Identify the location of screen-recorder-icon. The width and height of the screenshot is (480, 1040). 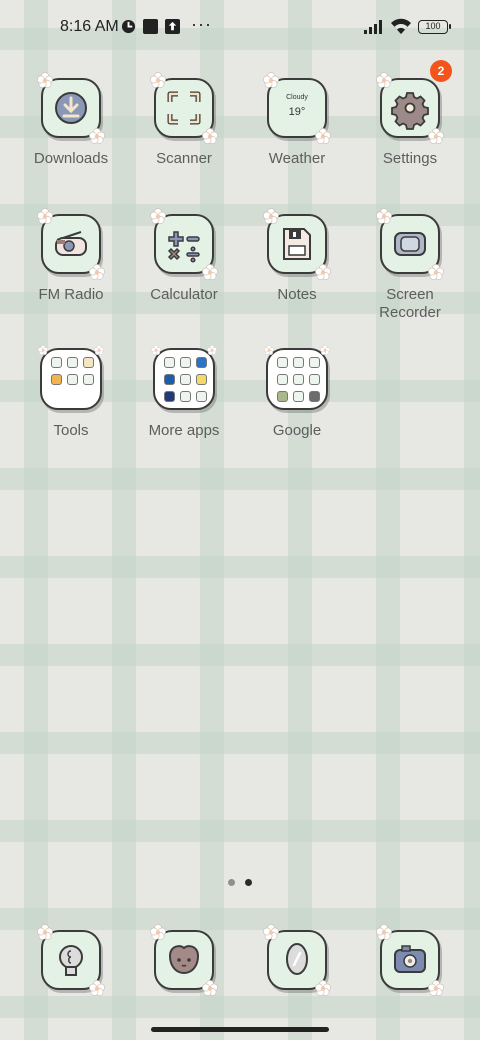
(410, 244).